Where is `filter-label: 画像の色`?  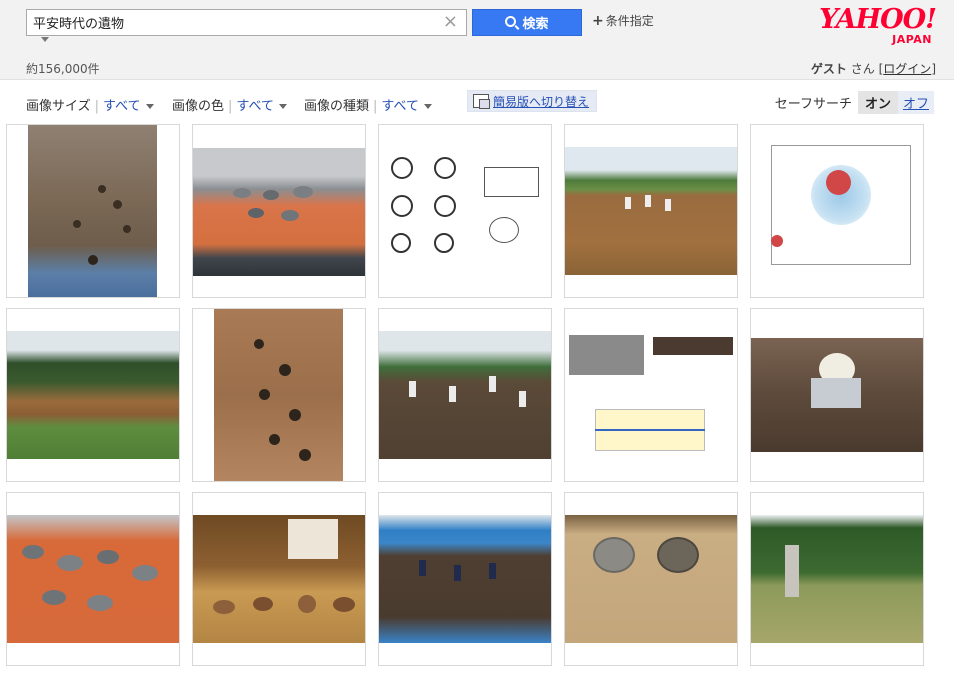
filter-label: 画像の色 is located at coordinates (198, 106).